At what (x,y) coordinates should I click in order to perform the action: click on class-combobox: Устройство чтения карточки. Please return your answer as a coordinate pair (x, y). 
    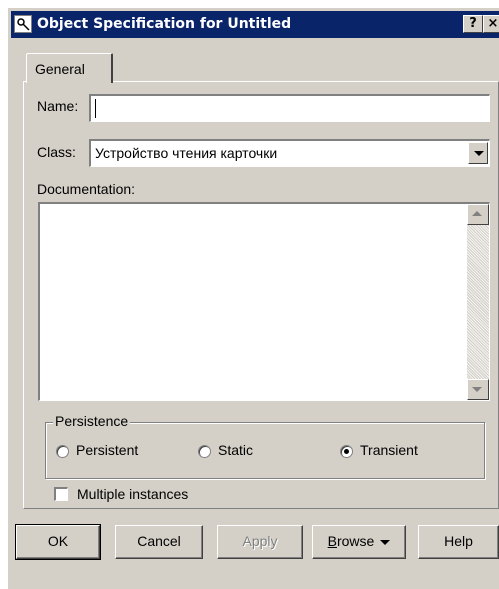
    Looking at the image, I should click on (289, 153).